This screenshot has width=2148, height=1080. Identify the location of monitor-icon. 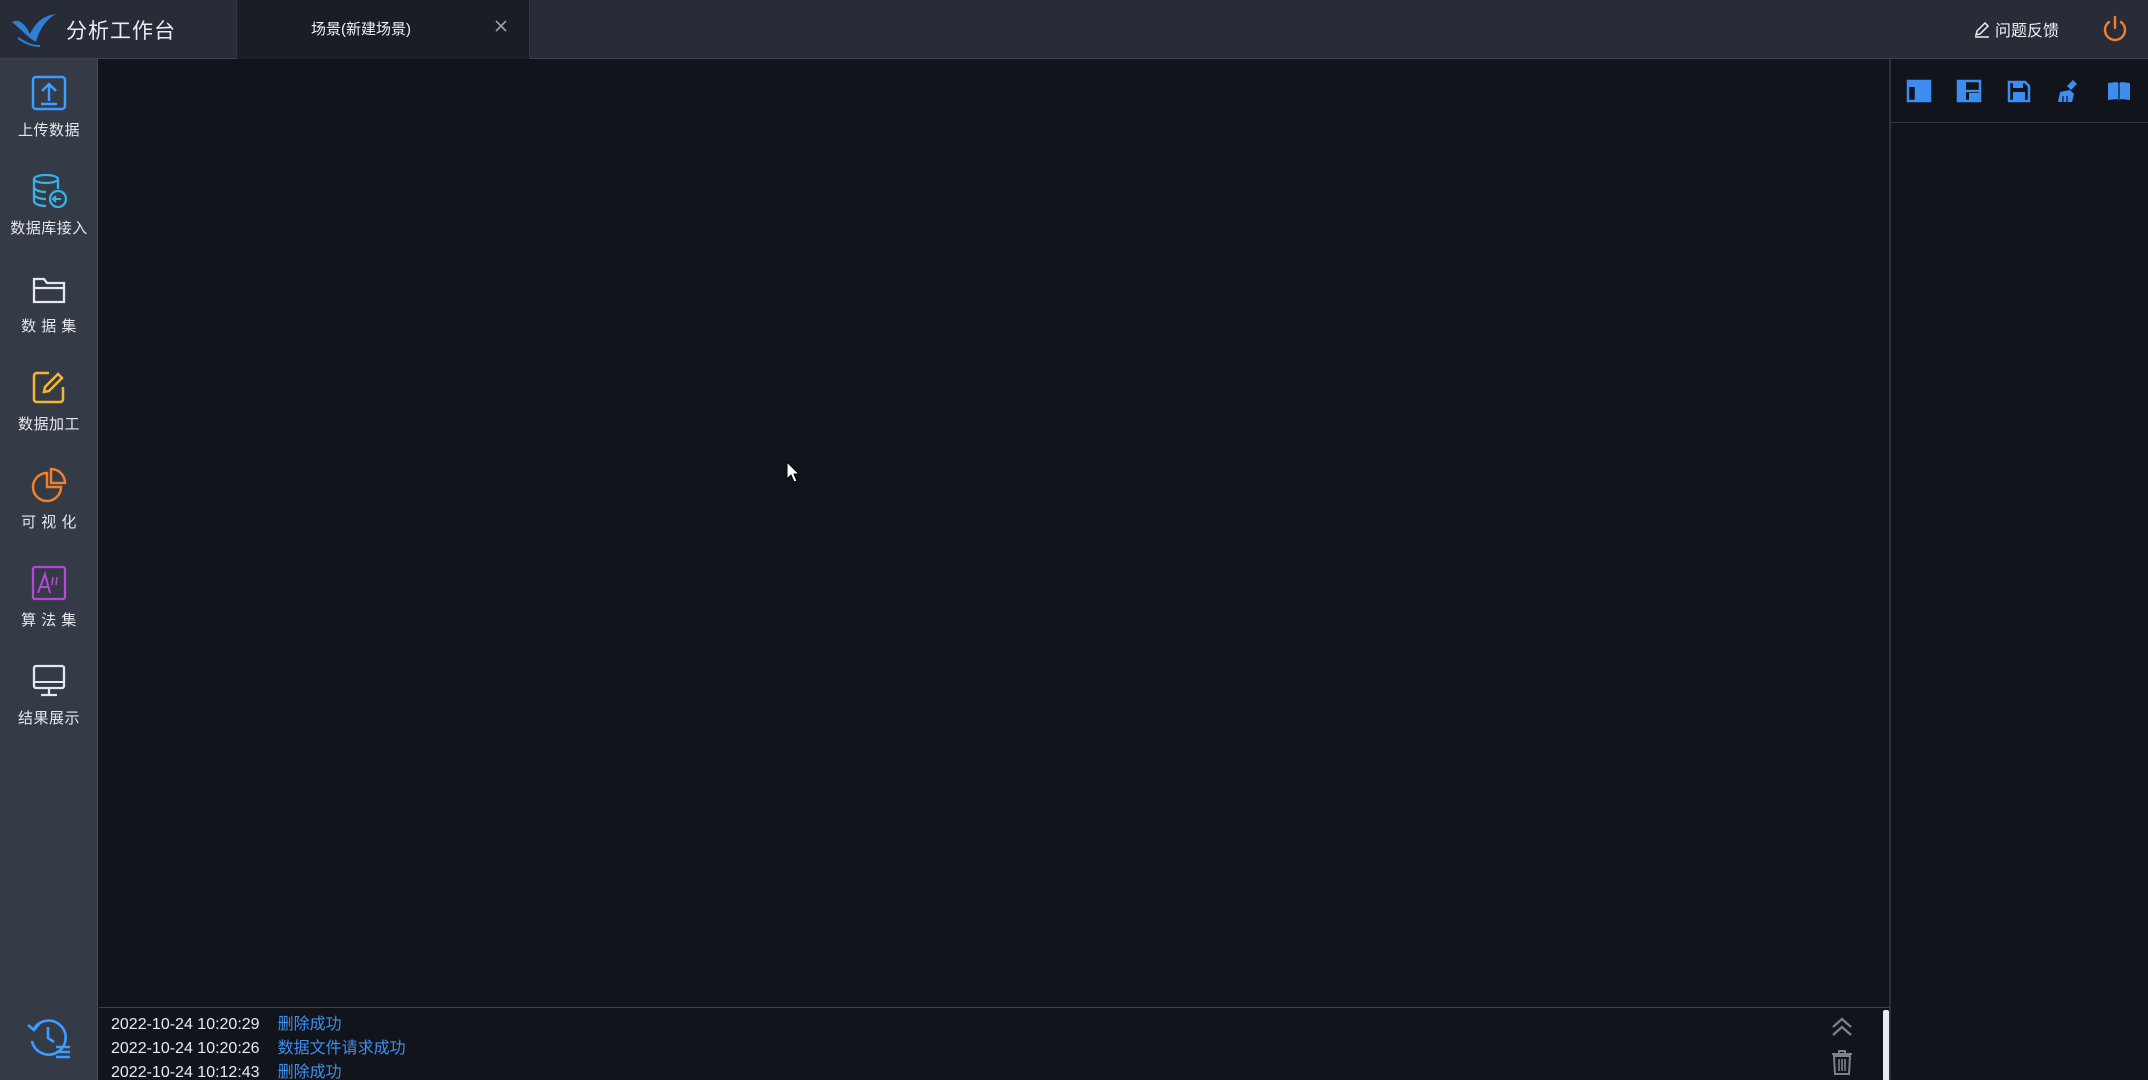
(49, 680).